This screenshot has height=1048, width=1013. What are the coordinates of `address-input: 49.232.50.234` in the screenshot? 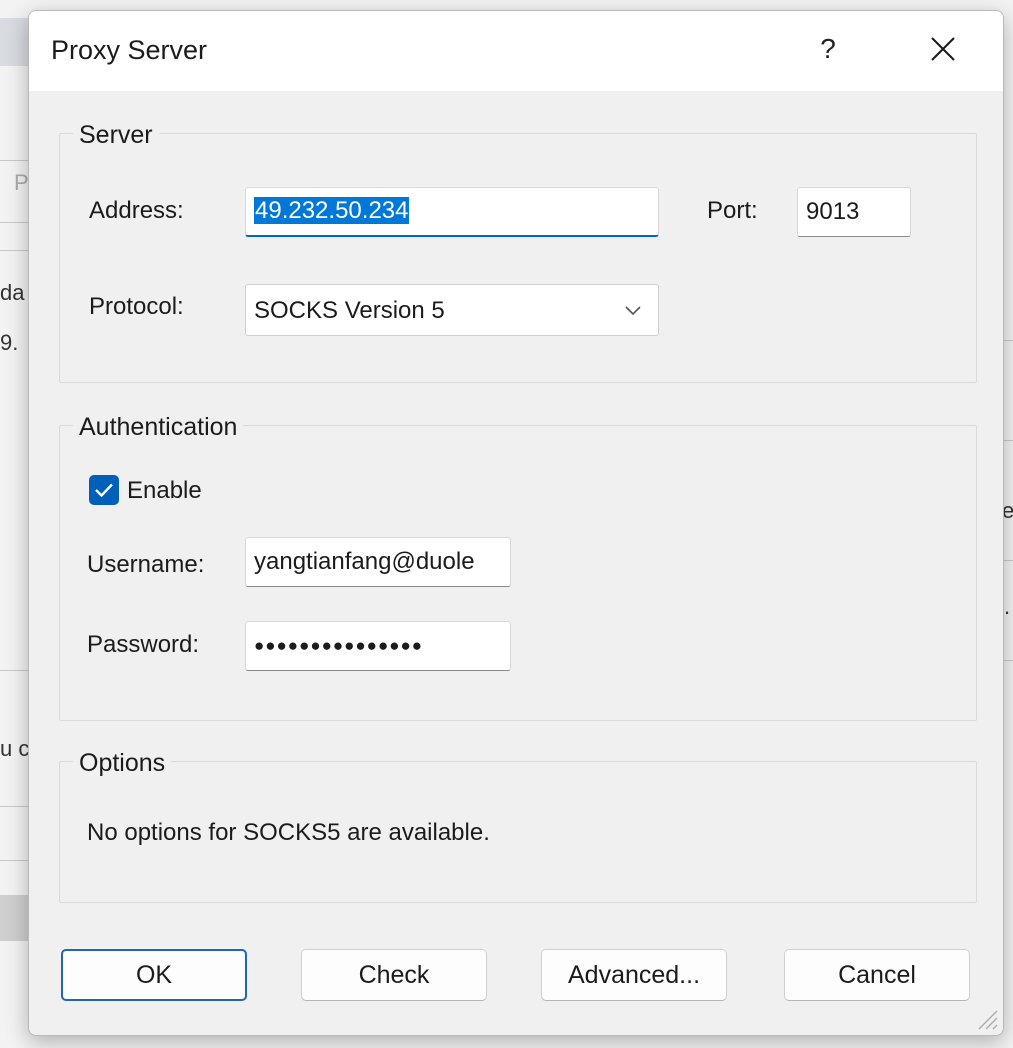 It's located at (452, 212).